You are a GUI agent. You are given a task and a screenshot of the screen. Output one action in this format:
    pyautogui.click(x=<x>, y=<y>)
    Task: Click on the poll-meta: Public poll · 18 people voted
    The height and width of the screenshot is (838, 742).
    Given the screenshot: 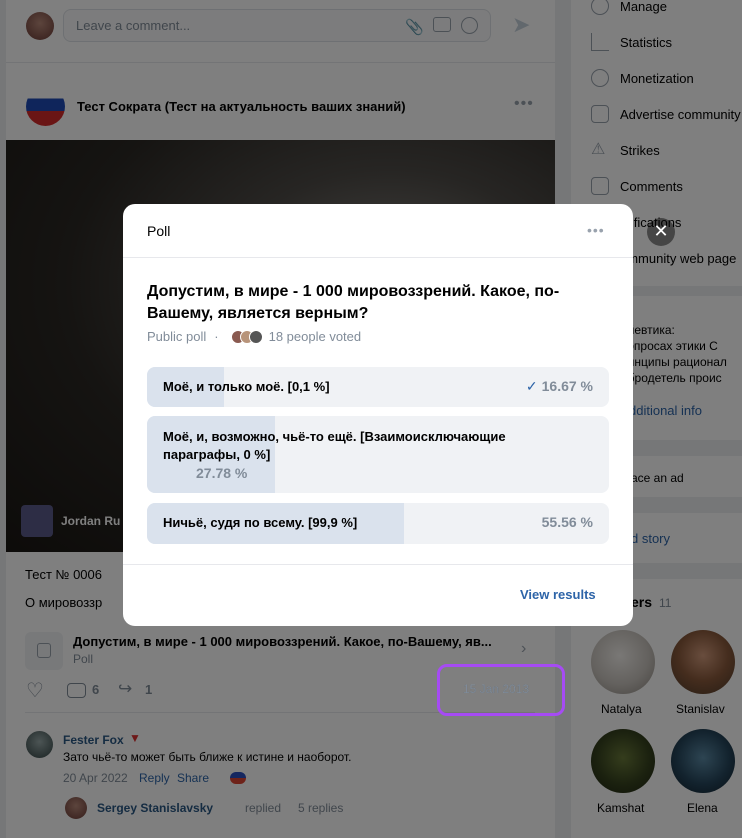 What is the action you would take?
    pyautogui.click(x=254, y=336)
    